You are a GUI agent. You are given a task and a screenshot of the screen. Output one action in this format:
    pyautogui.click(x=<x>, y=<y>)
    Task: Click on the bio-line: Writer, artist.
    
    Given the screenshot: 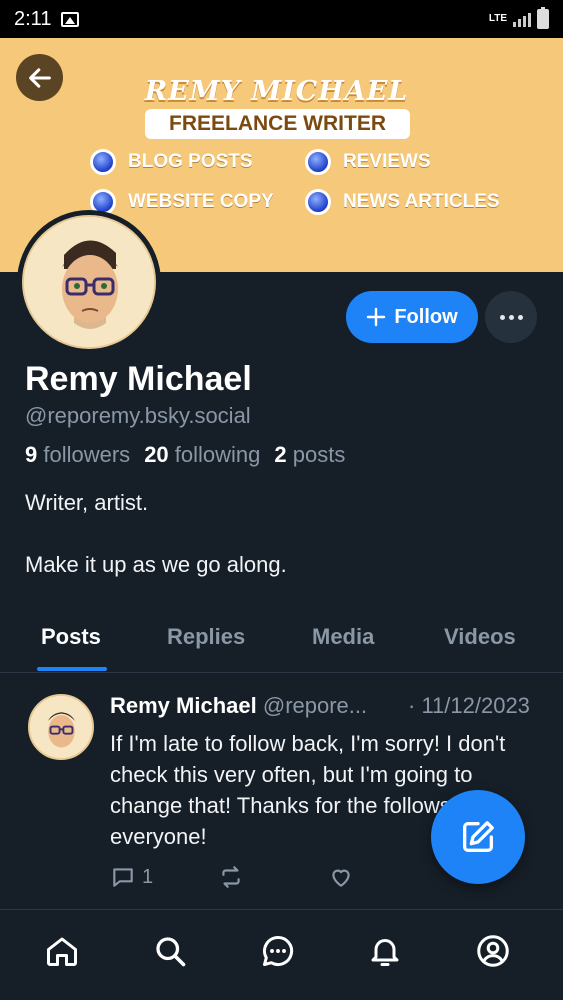 What is the action you would take?
    pyautogui.click(x=87, y=502)
    